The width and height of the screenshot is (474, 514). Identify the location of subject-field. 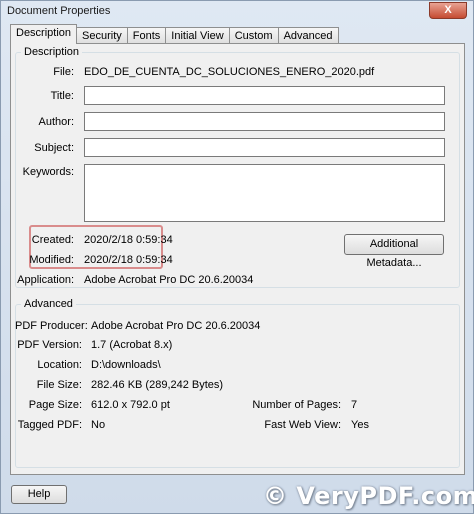
(264, 147).